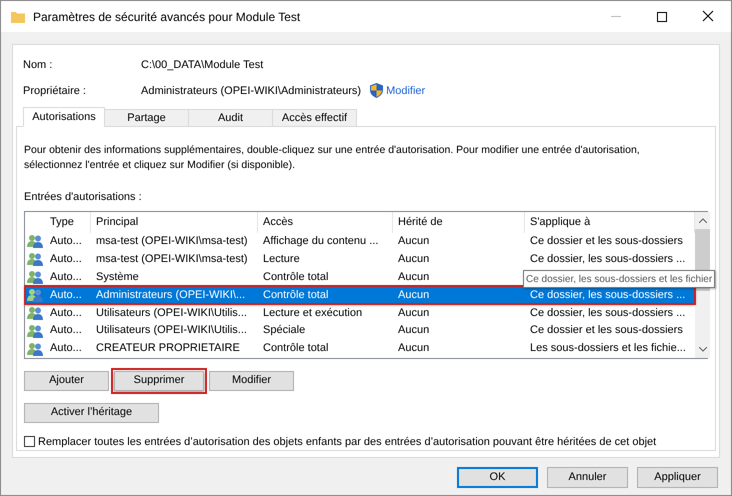 This screenshot has height=496, width=732. Describe the element at coordinates (38, 65) in the screenshot. I see `field-label: Nom :` at that location.